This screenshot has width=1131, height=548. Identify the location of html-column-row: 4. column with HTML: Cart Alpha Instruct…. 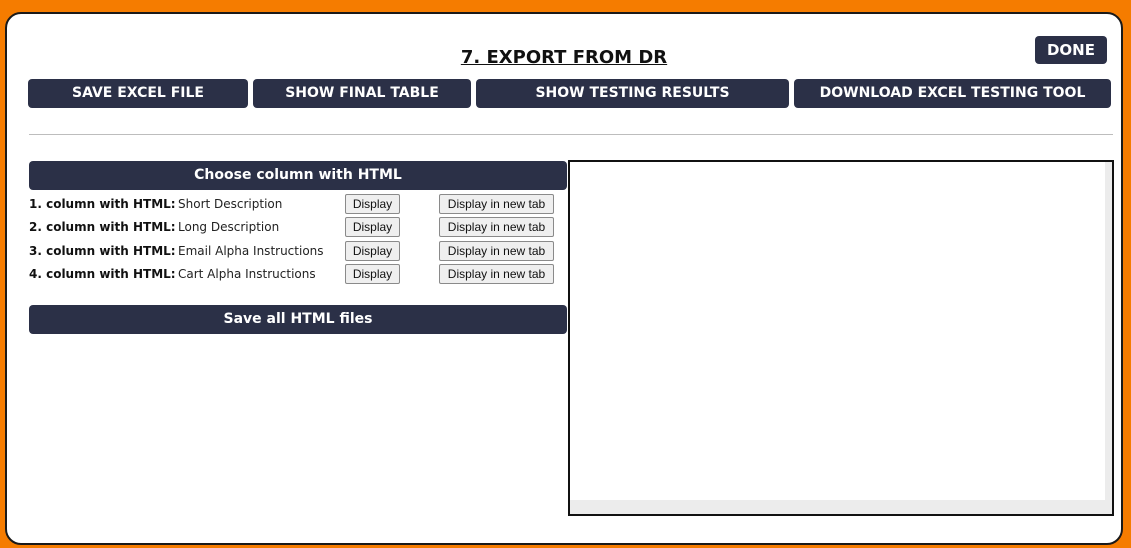
(299, 275).